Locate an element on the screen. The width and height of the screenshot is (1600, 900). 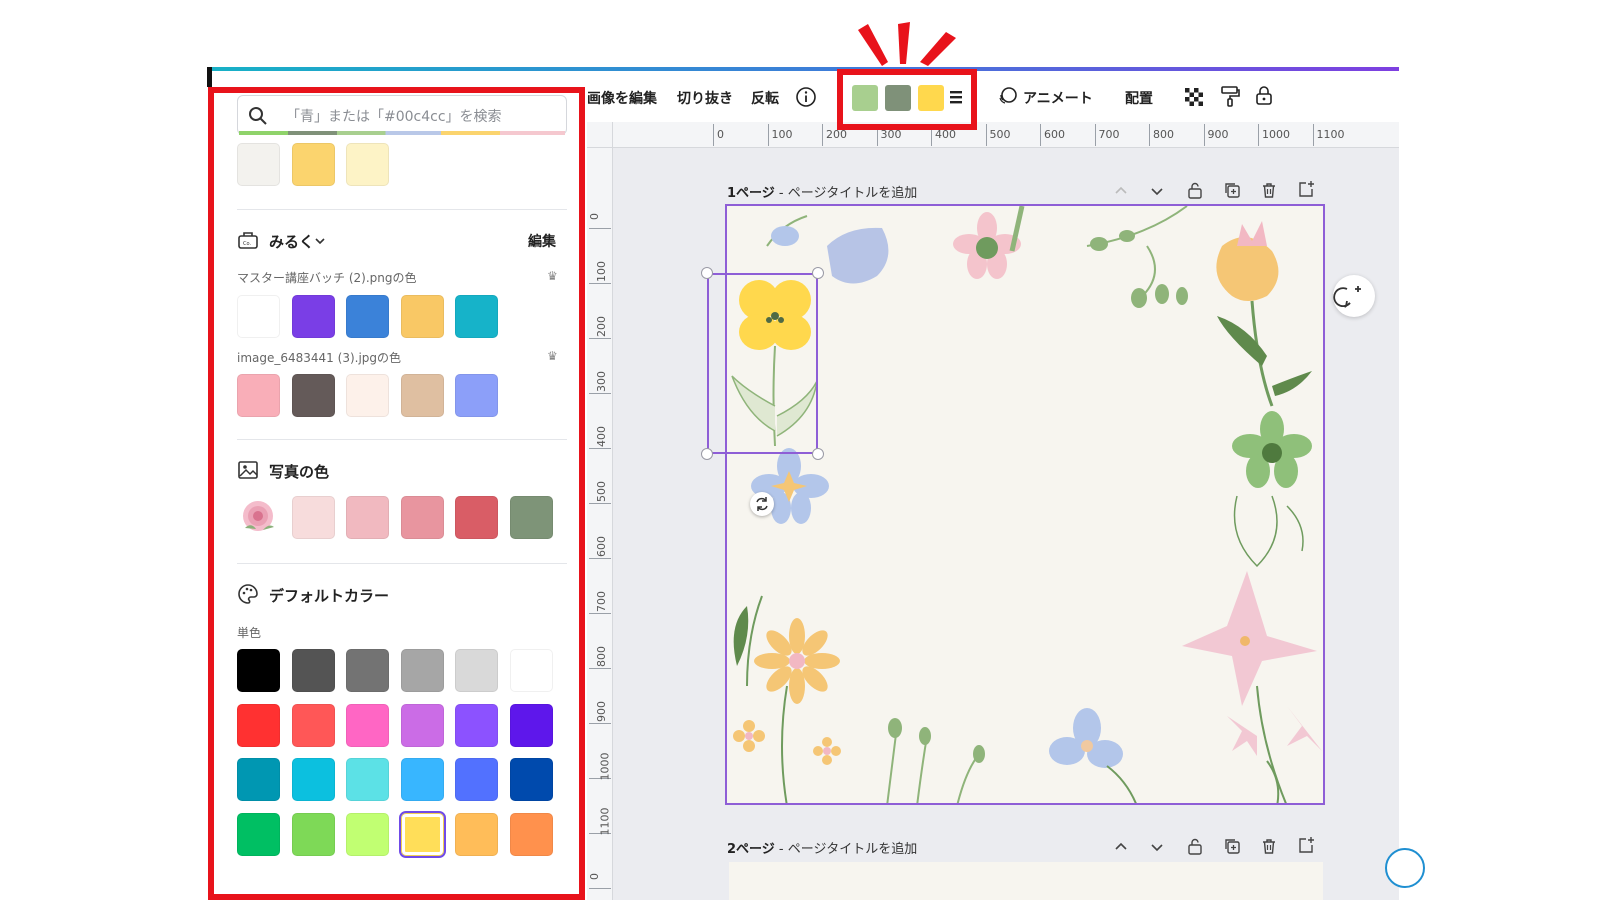
ruler-label: 900 is located at coordinates (1218, 134).